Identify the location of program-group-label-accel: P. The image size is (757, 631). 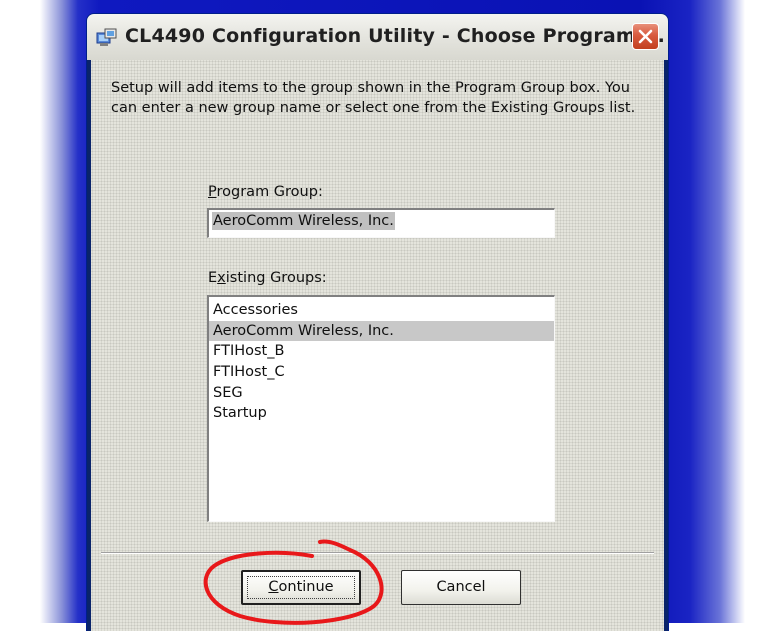
(212, 192).